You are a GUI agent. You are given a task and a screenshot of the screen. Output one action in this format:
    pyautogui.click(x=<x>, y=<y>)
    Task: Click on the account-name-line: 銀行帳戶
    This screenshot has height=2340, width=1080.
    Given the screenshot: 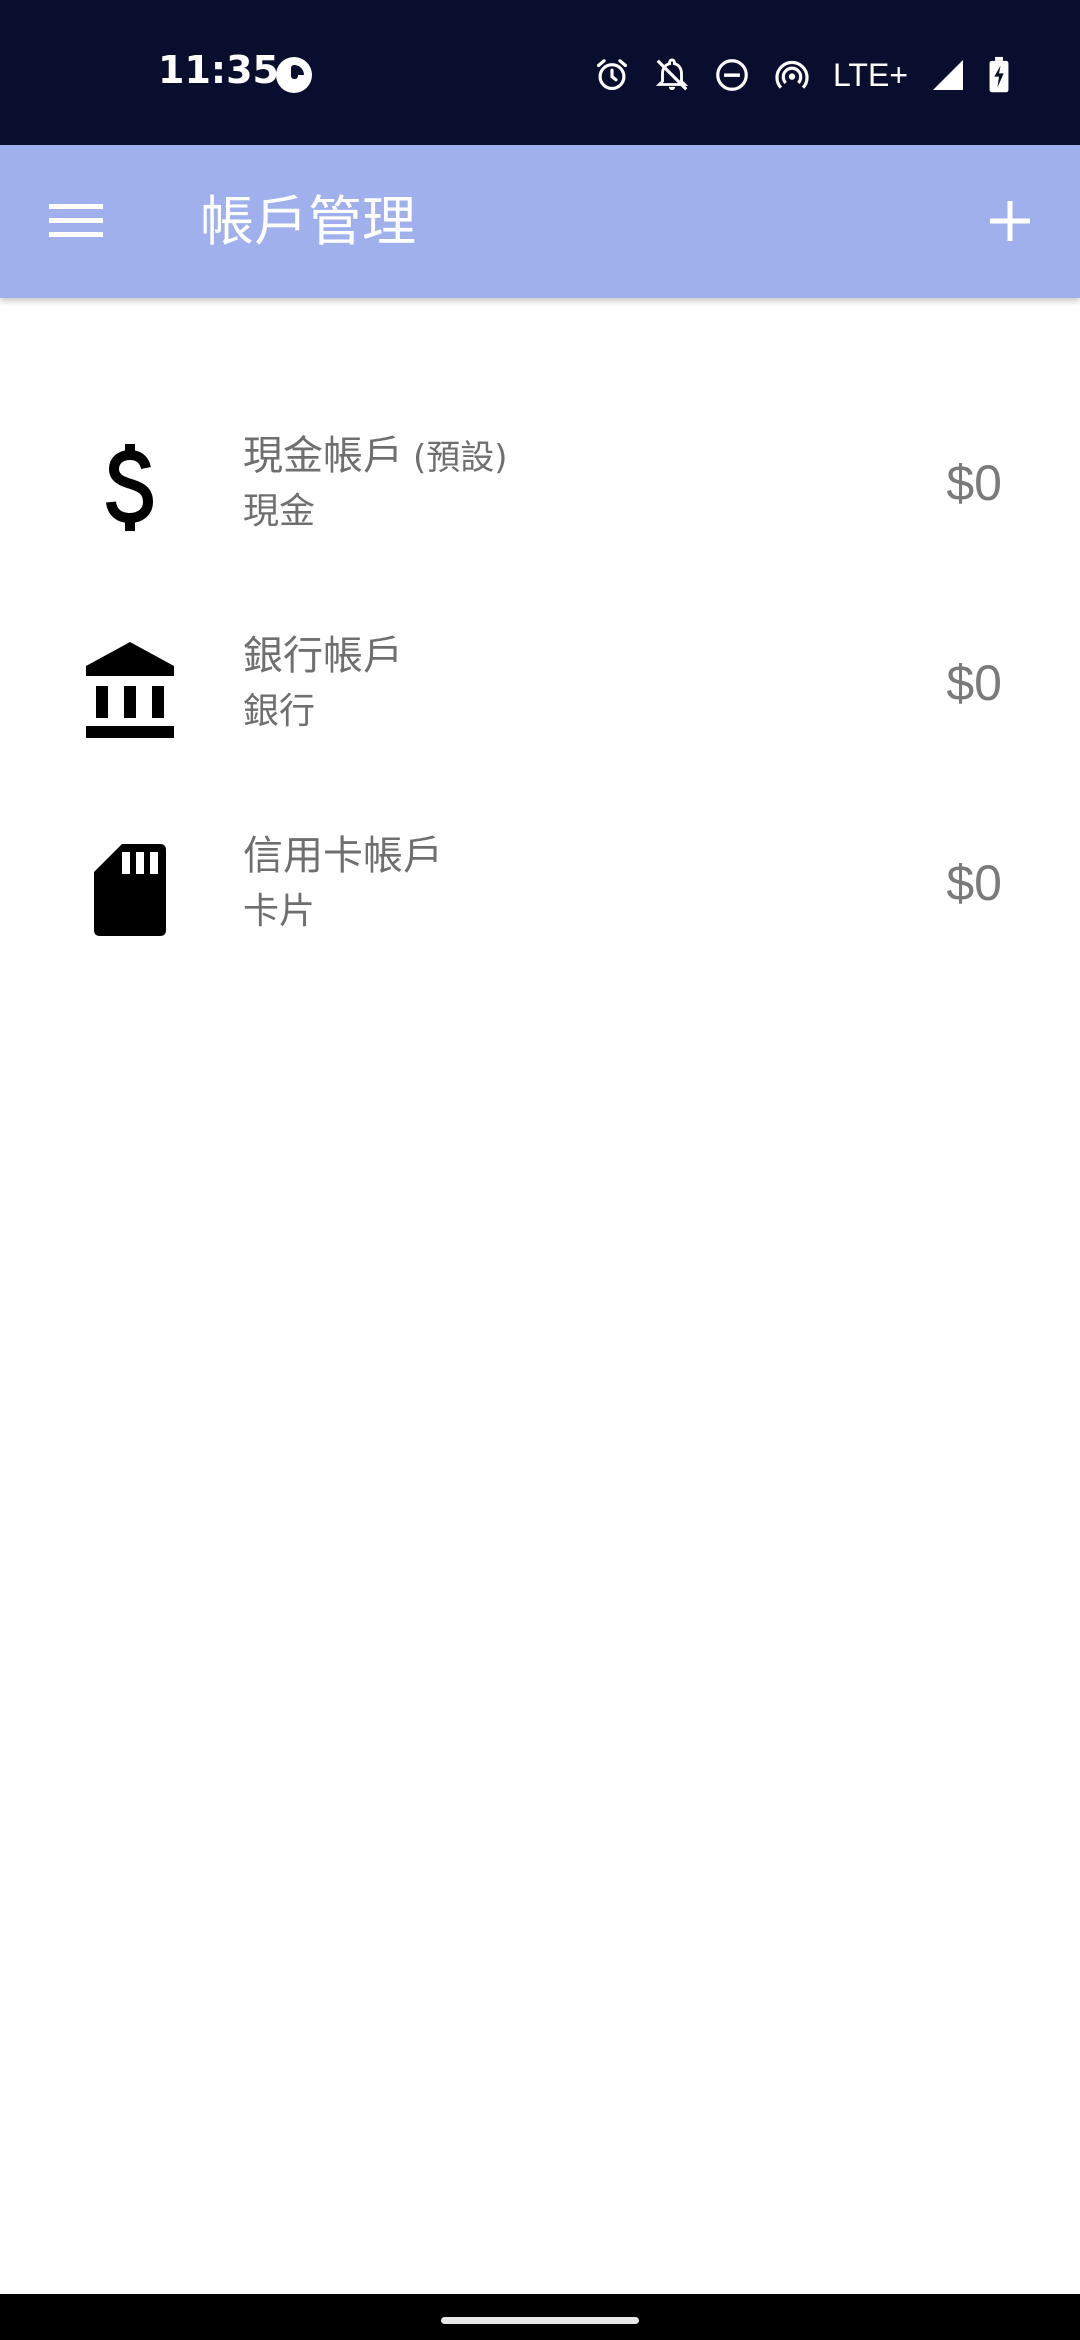 What is the action you would take?
    pyautogui.click(x=323, y=656)
    